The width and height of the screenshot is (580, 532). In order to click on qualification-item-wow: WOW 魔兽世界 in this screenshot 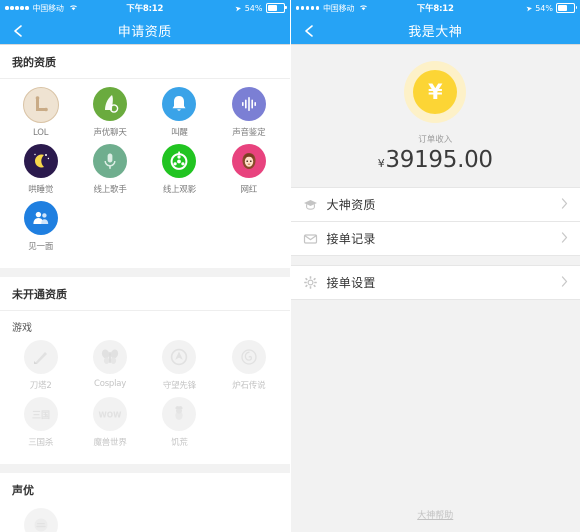, I will do `click(109, 422)`.